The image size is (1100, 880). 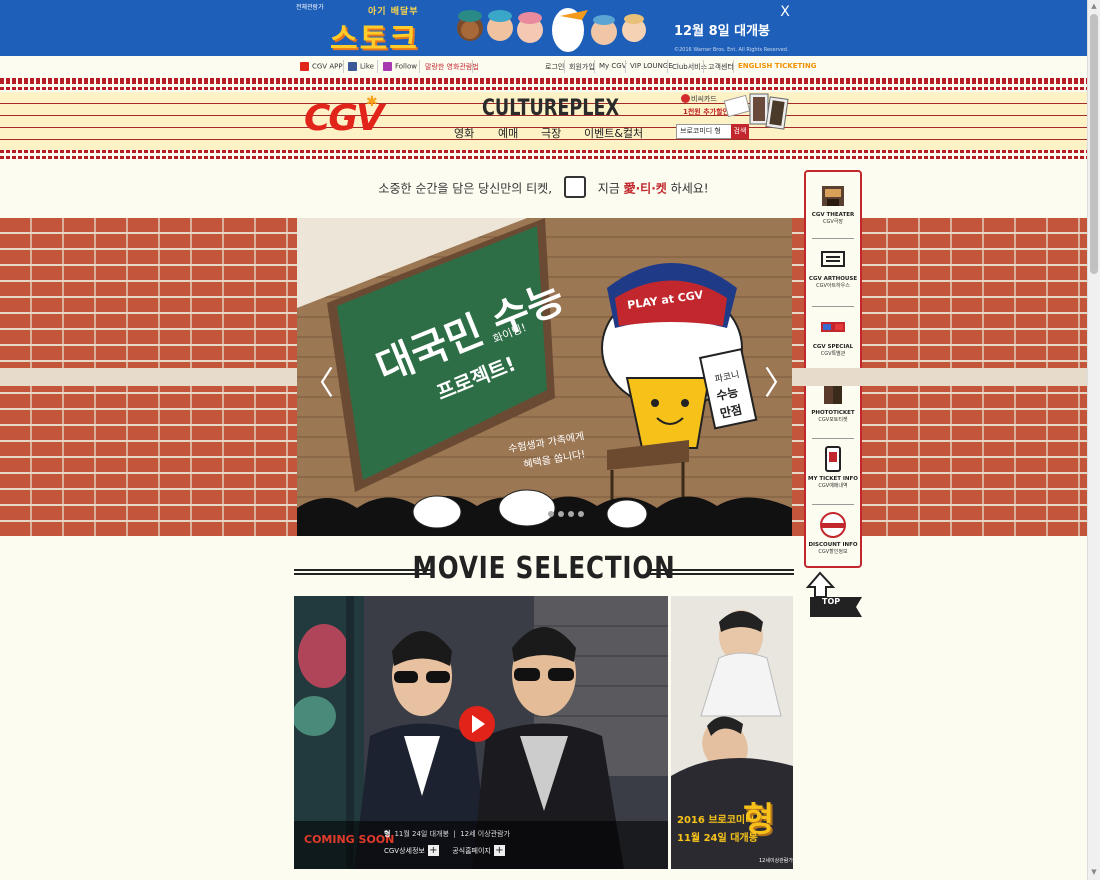 What do you see at coordinates (833, 222) in the screenshot?
I see `quick-label-ko: CGV극장` at bounding box center [833, 222].